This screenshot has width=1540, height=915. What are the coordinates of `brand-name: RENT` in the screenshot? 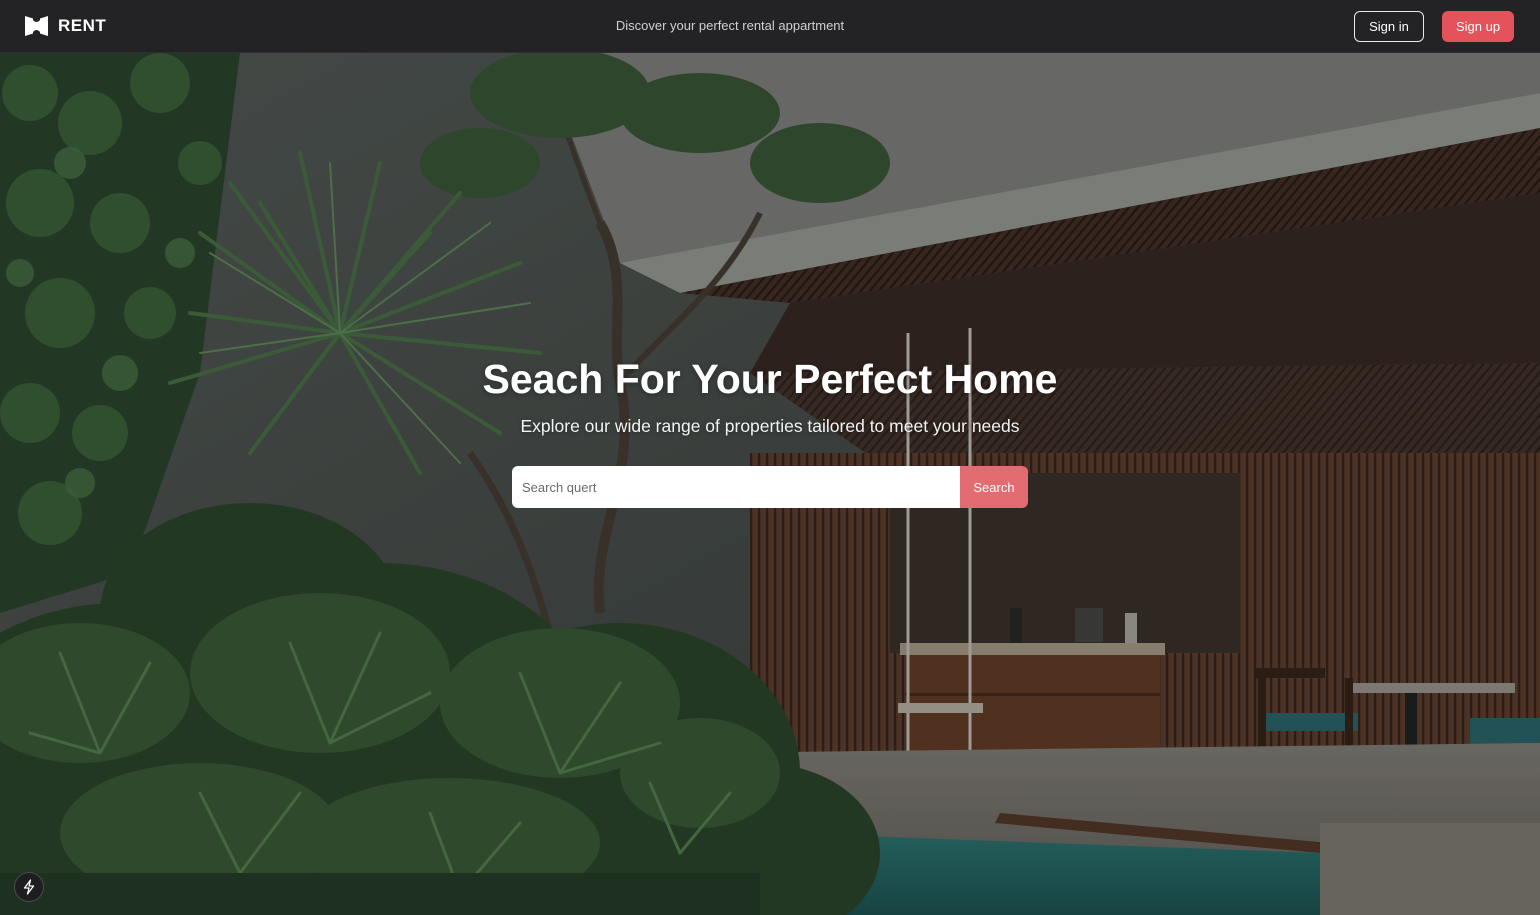 It's located at (82, 25).